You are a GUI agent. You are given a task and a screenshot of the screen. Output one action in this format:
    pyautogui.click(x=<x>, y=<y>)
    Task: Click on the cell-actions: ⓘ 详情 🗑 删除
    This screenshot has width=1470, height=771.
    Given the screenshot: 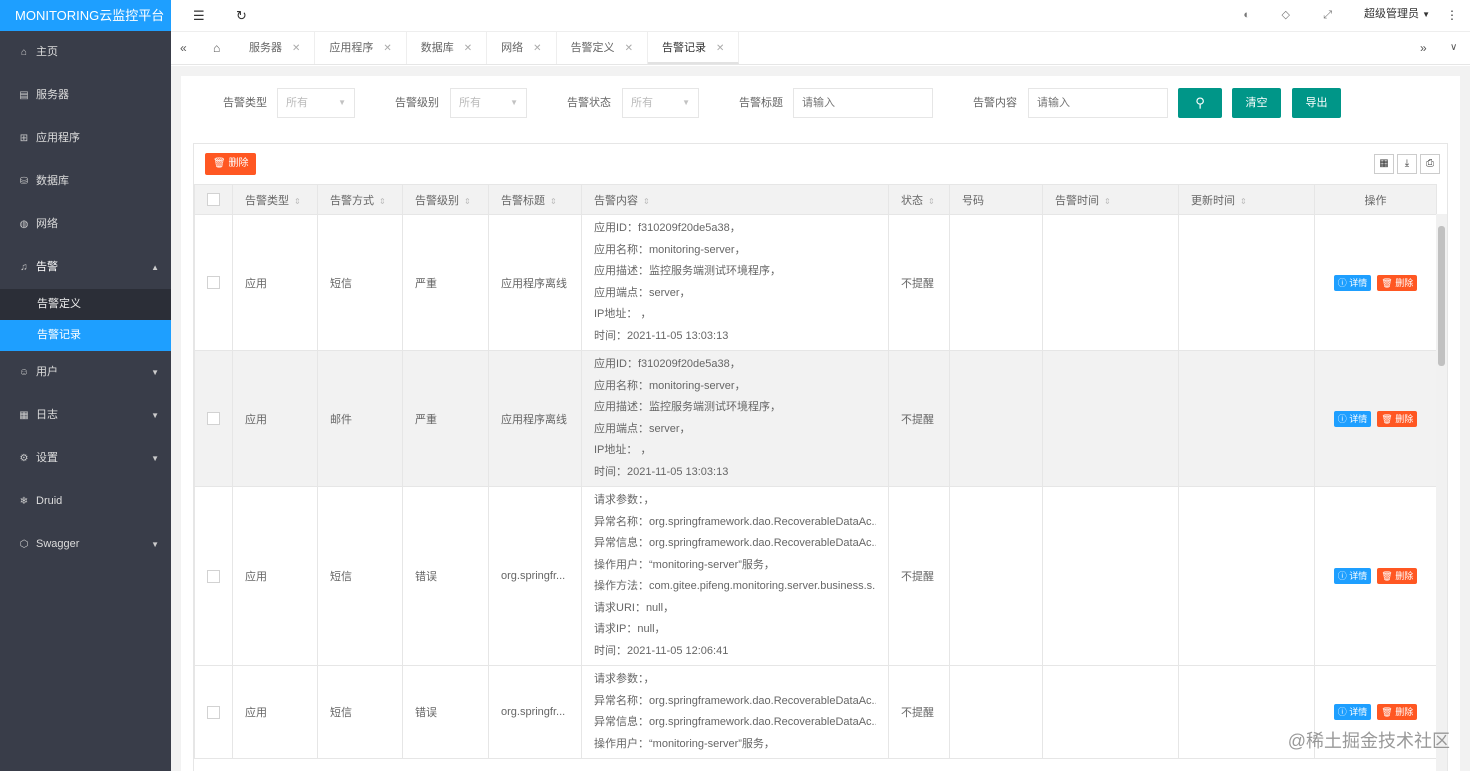 What is the action you would take?
    pyautogui.click(x=1375, y=282)
    